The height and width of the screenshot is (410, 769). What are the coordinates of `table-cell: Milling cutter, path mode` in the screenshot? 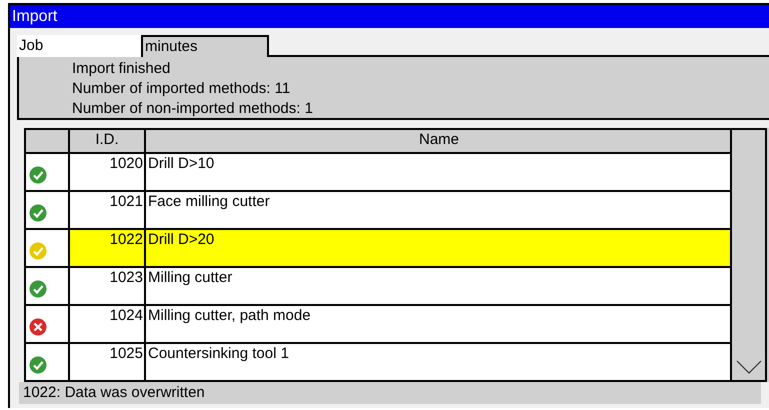 It's located at (438, 324).